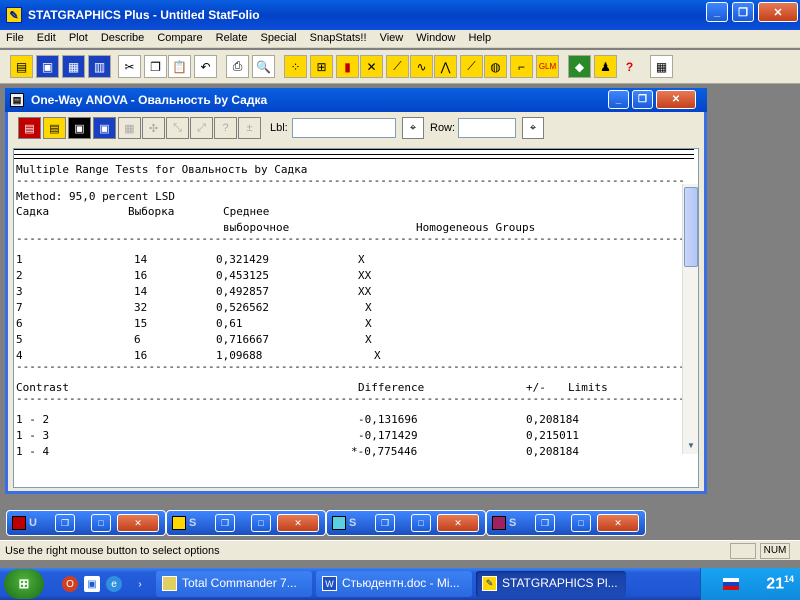  I want to click on row-input, so click(487, 128).